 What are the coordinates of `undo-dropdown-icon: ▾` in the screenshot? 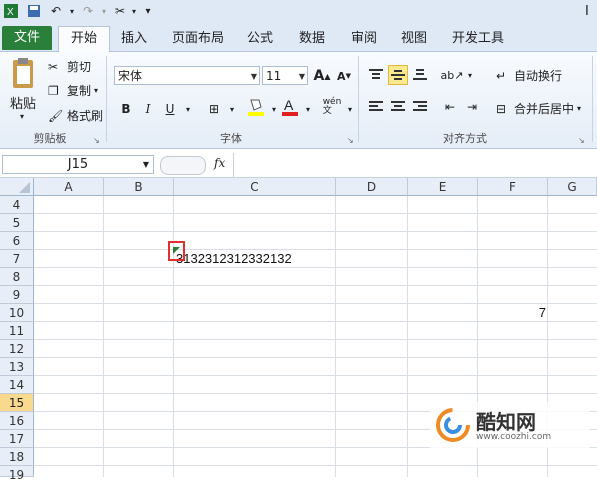 It's located at (72, 11).